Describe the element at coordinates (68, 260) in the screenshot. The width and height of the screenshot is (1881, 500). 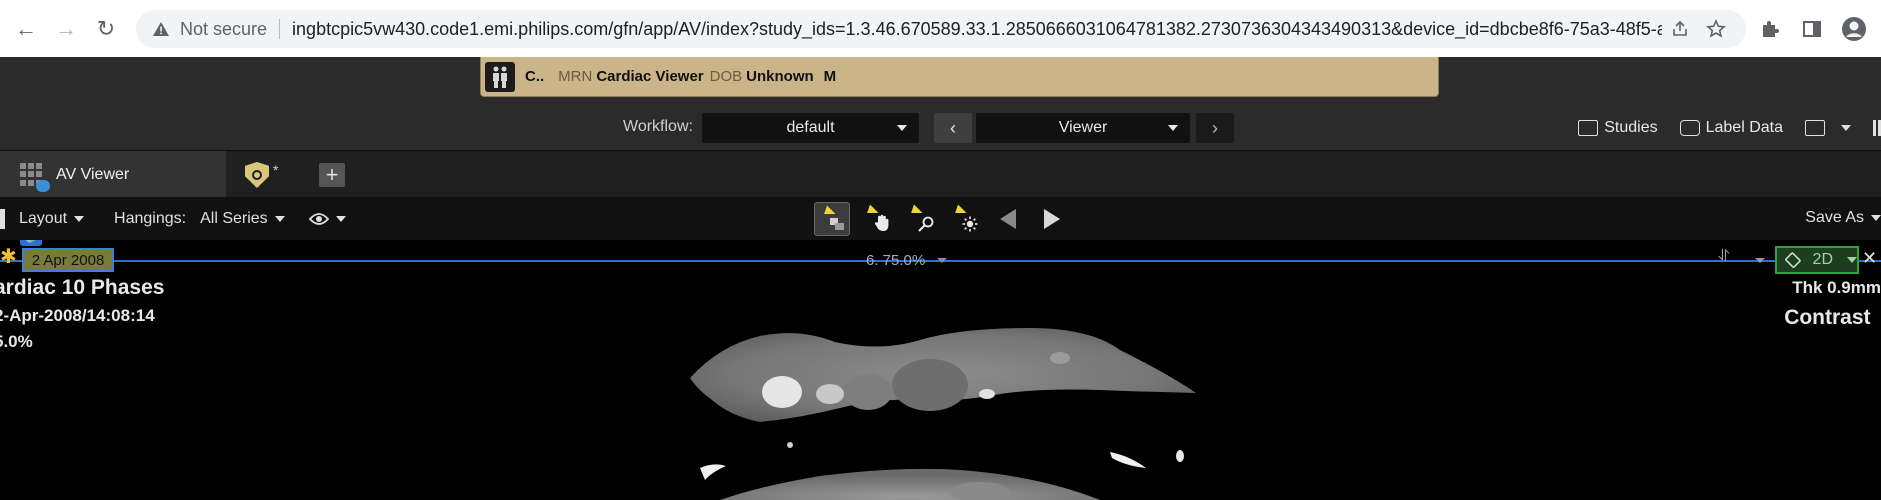
I see `study-date-chip: 2 Apr 2008` at that location.